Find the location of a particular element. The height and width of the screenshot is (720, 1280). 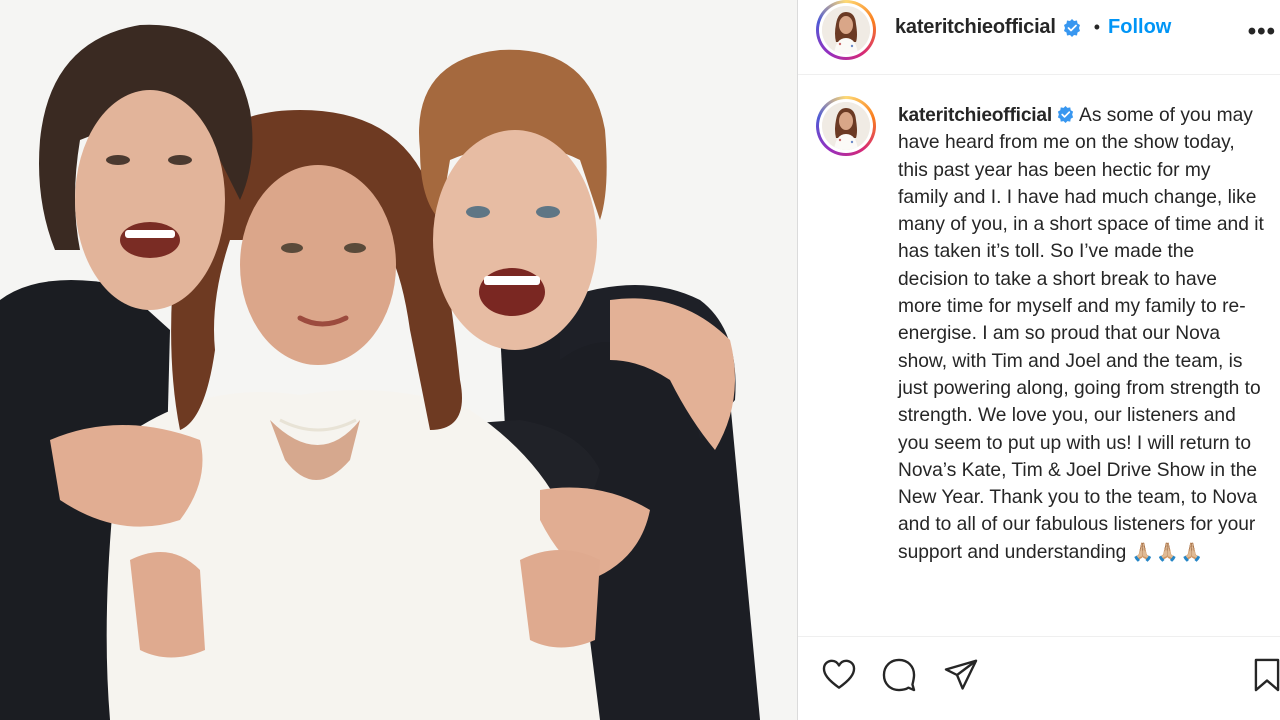

comment-bubble-icon is located at coordinates (899, 675).